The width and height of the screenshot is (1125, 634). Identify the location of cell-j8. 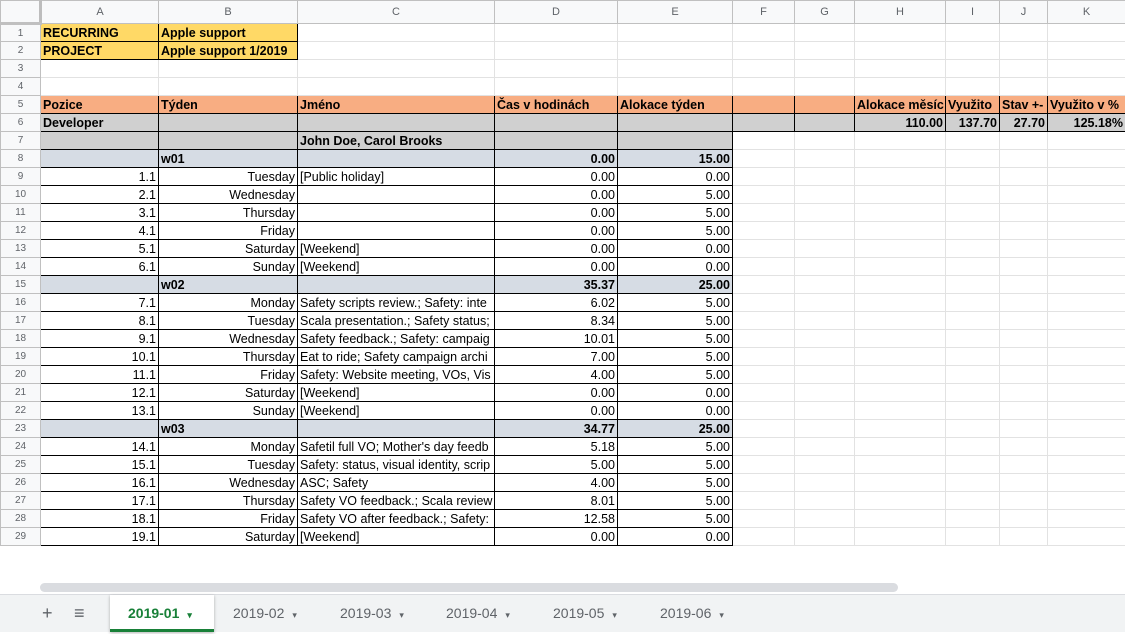
(1024, 159).